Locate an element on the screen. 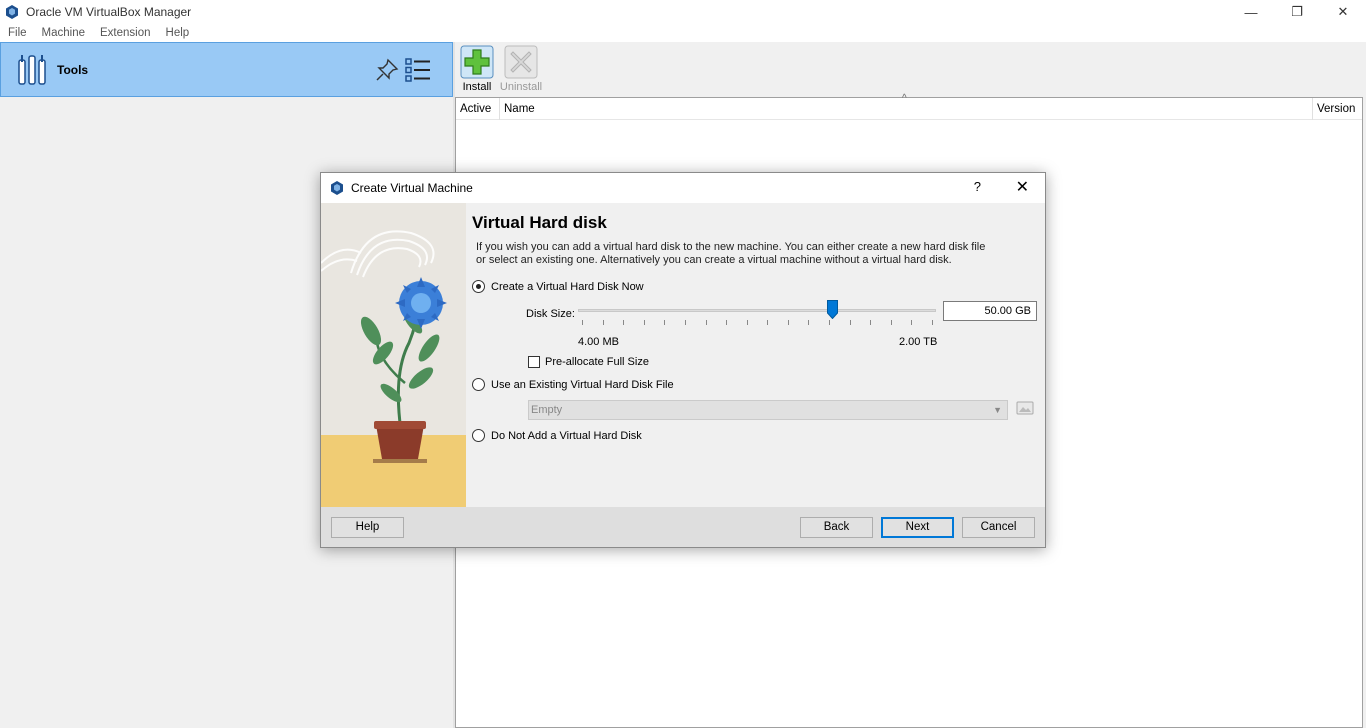 This screenshot has width=1366, height=728. close-button: ✕ is located at coordinates (1343, 12).